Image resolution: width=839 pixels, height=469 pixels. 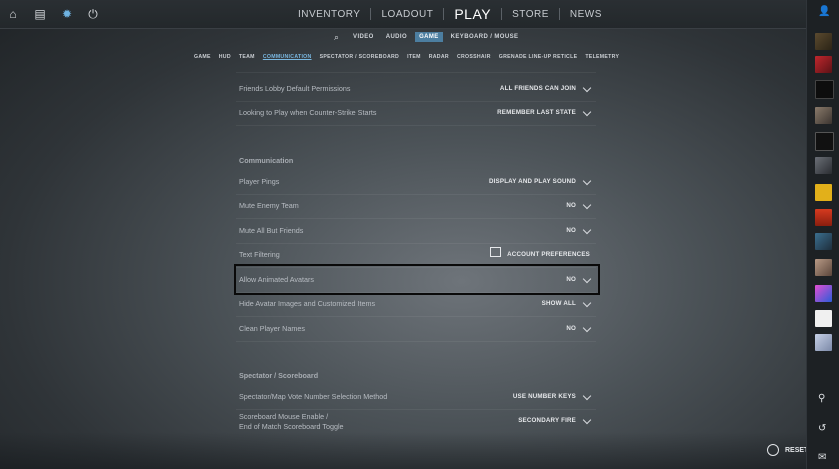 What do you see at coordinates (538, 57) in the screenshot?
I see `tab-grenade-lineup-reticle: GRENADE LINE-UP RETICLE` at bounding box center [538, 57].